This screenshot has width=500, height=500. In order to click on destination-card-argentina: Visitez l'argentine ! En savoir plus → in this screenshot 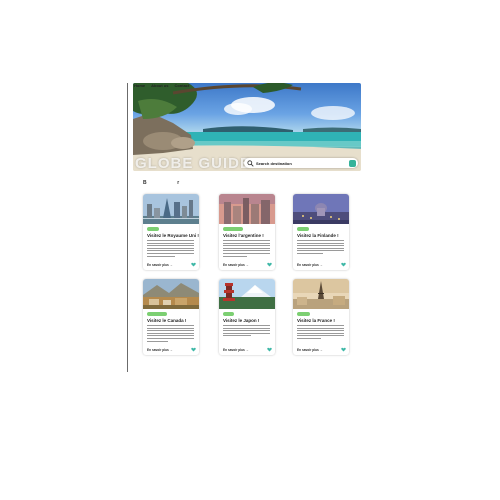, I will do `click(247, 232)`.